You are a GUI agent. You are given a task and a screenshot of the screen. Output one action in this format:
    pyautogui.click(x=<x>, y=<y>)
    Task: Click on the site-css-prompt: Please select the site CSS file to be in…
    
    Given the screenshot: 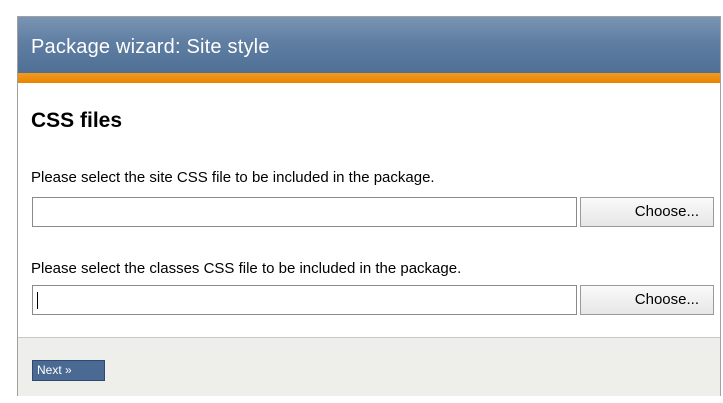 What is the action you would take?
    pyautogui.click(x=233, y=177)
    